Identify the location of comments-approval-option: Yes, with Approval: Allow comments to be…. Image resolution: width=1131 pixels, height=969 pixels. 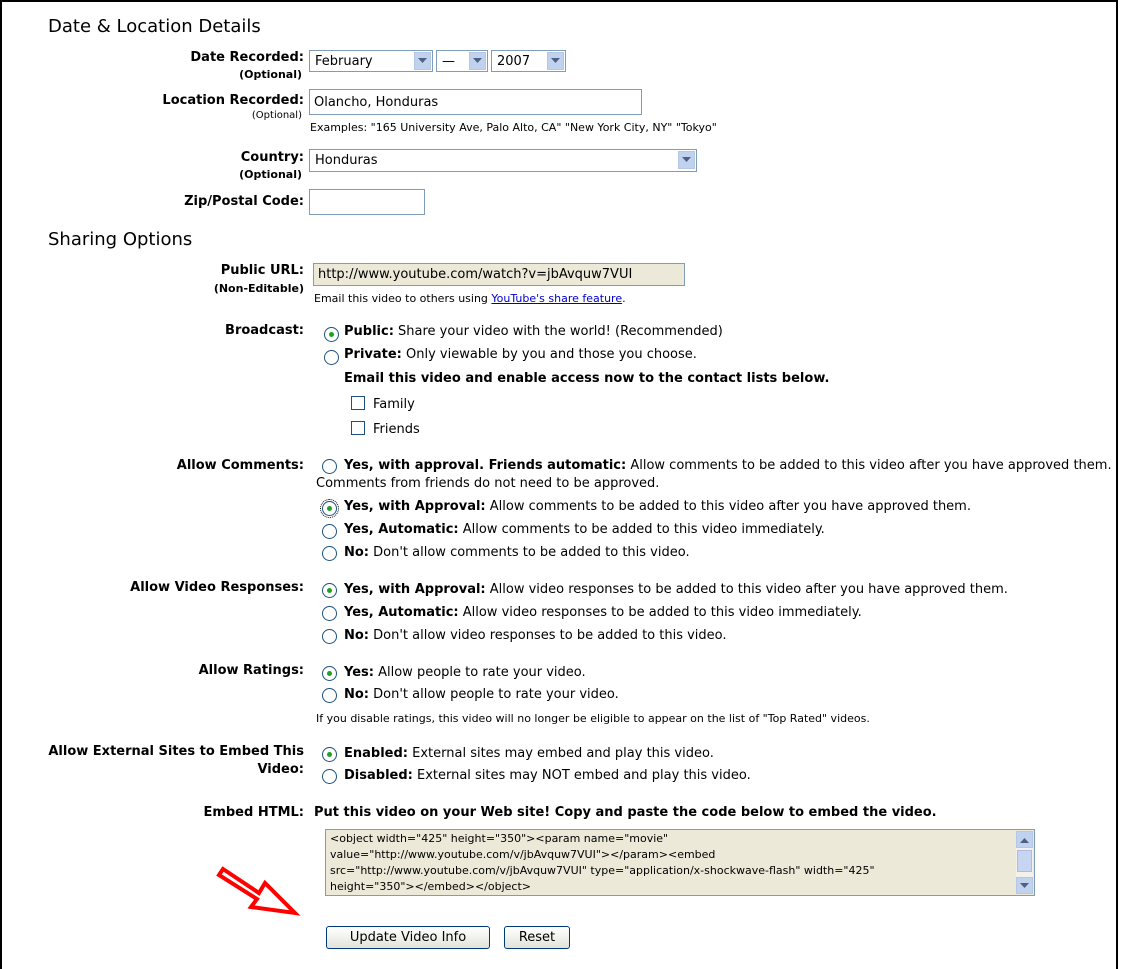
(657, 506).